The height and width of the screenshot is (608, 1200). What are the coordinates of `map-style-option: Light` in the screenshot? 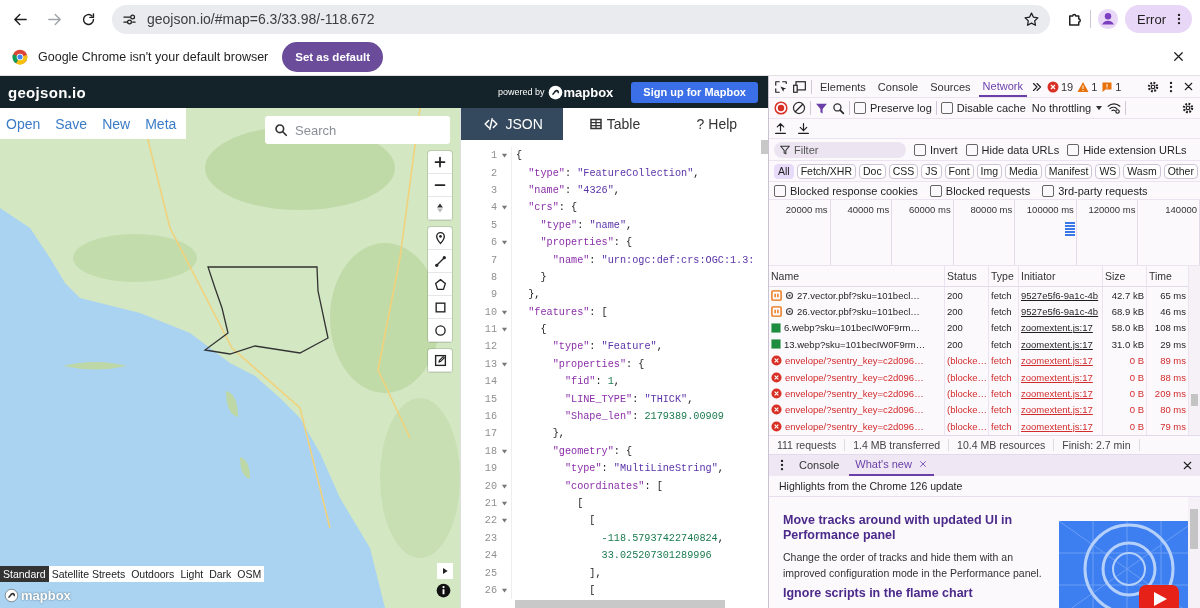 It's located at (192, 574).